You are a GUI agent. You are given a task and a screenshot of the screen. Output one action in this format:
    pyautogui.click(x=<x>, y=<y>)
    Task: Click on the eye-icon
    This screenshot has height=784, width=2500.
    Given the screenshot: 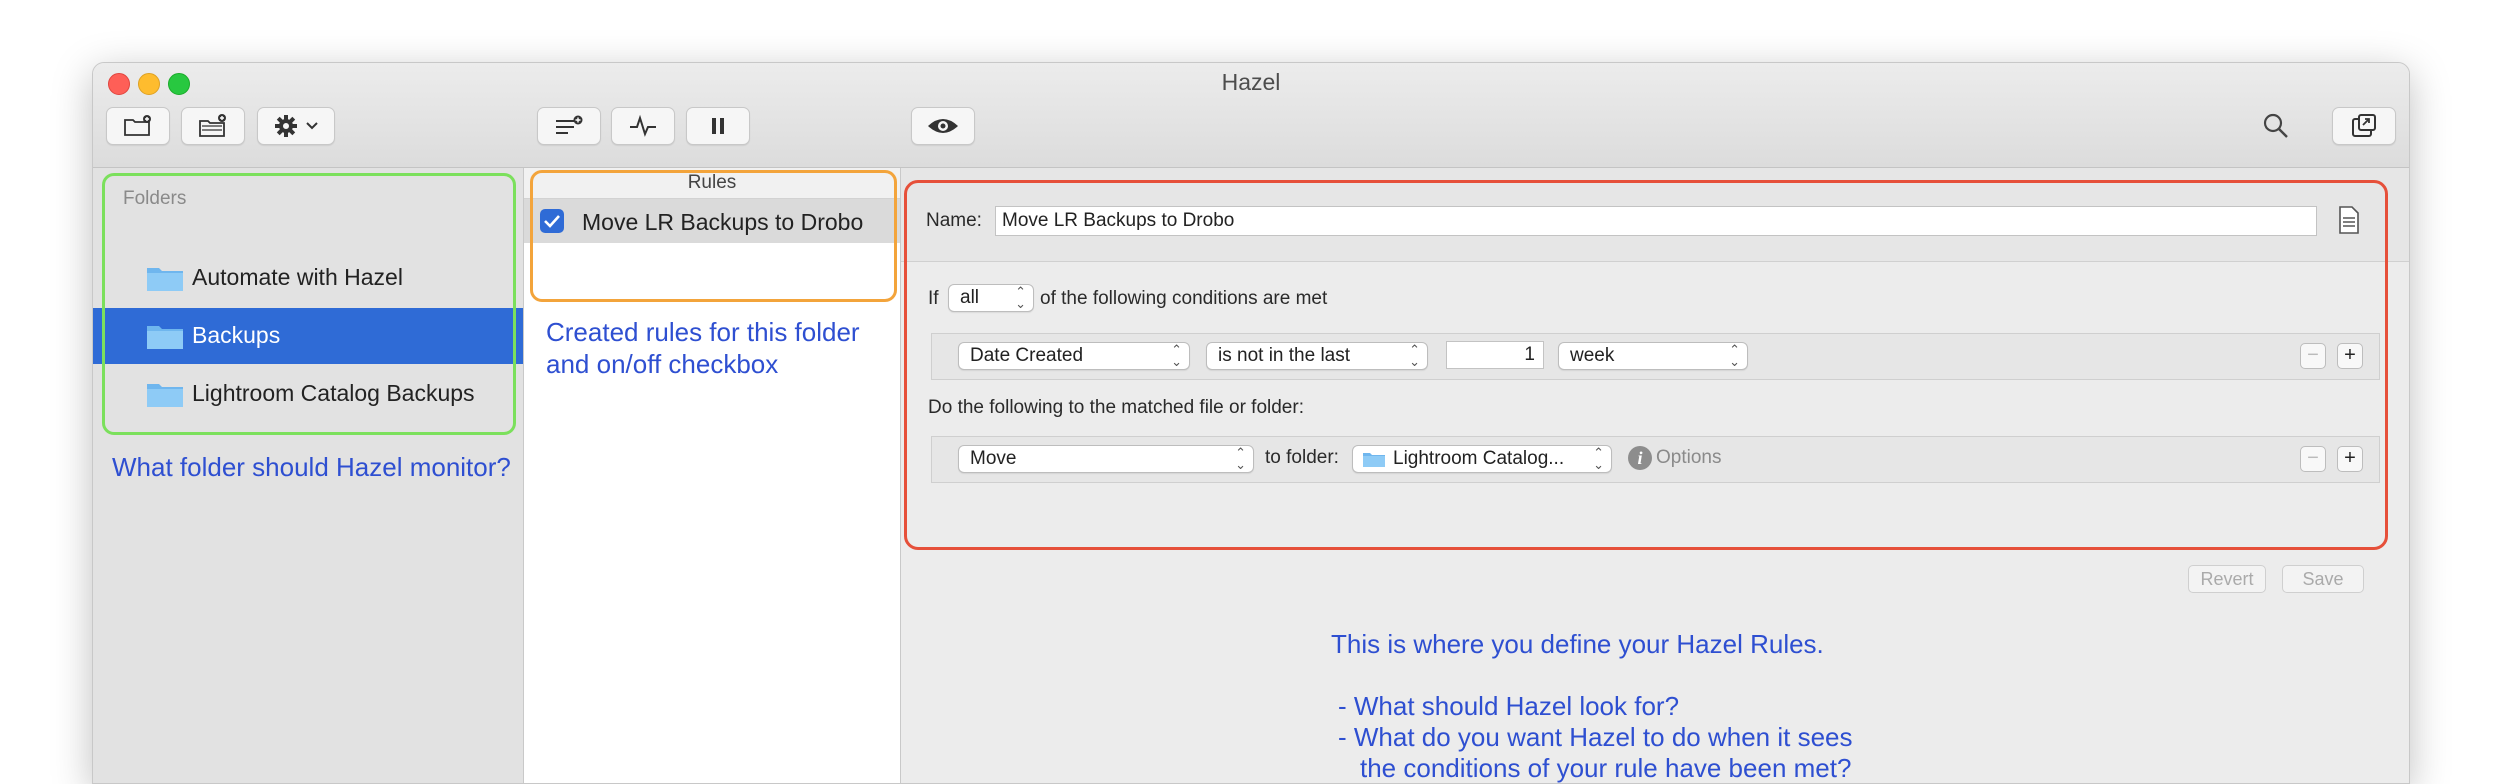 What is the action you would take?
    pyautogui.click(x=943, y=126)
    